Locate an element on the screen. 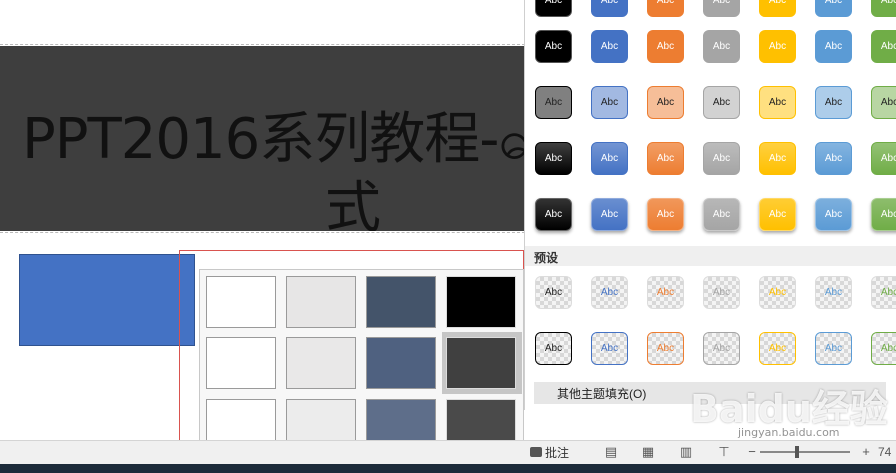  more-theme-fills-label: 其他主题填充(O) is located at coordinates (602, 394).